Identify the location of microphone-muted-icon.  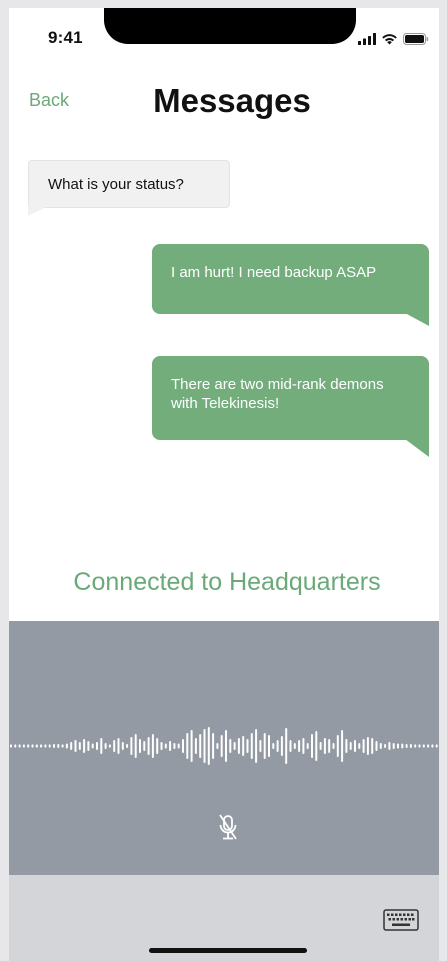
(228, 828).